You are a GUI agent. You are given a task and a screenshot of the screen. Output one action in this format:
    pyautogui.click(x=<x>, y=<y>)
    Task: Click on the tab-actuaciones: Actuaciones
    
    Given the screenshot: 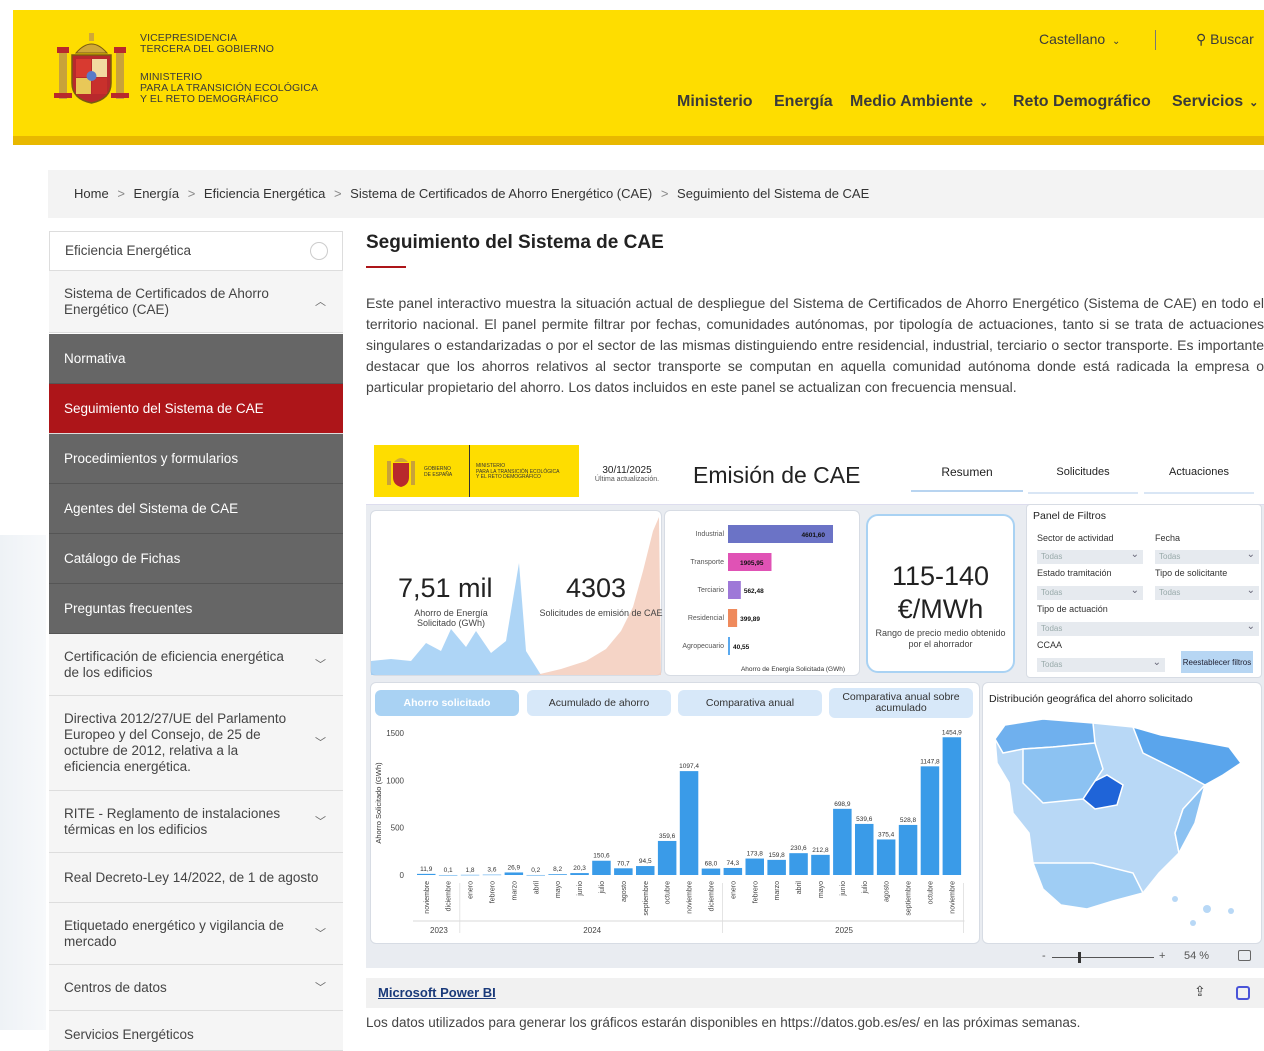 What is the action you would take?
    pyautogui.click(x=1199, y=472)
    